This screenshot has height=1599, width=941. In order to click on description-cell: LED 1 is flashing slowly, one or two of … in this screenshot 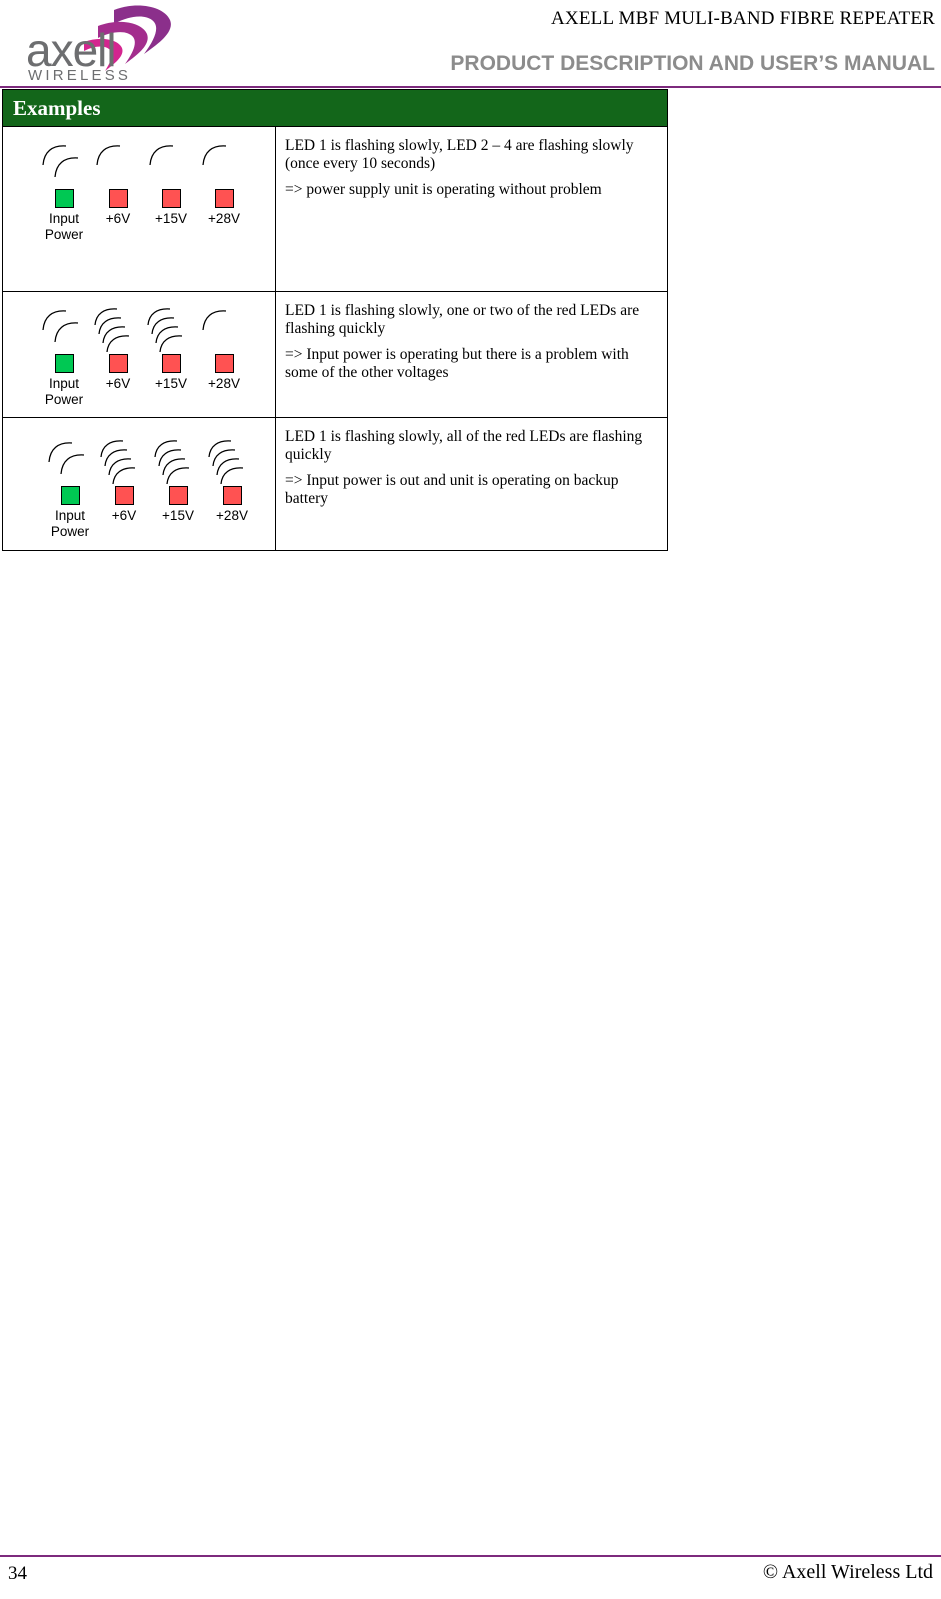, I will do `click(471, 354)`.